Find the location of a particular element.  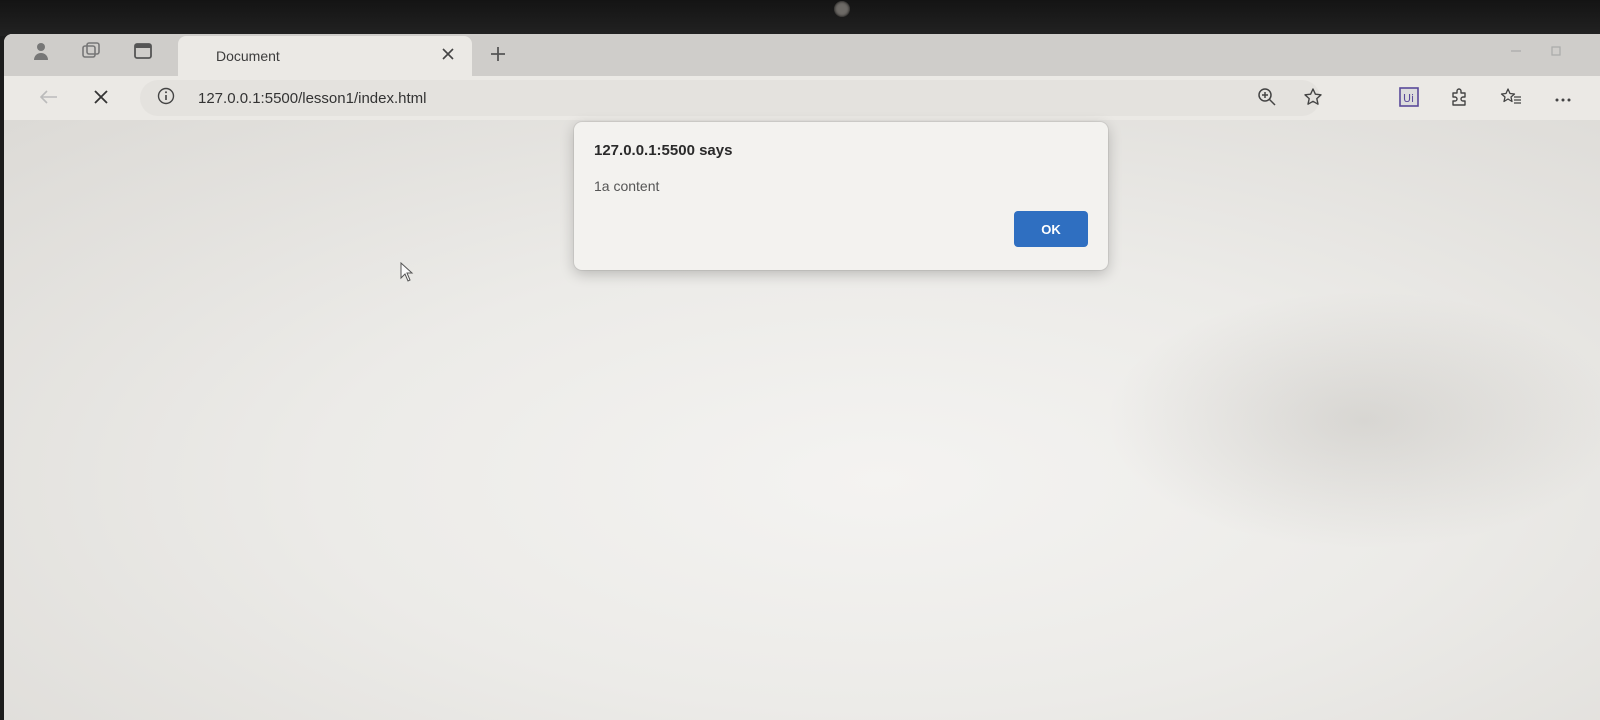

tab-close-button is located at coordinates (448, 56).